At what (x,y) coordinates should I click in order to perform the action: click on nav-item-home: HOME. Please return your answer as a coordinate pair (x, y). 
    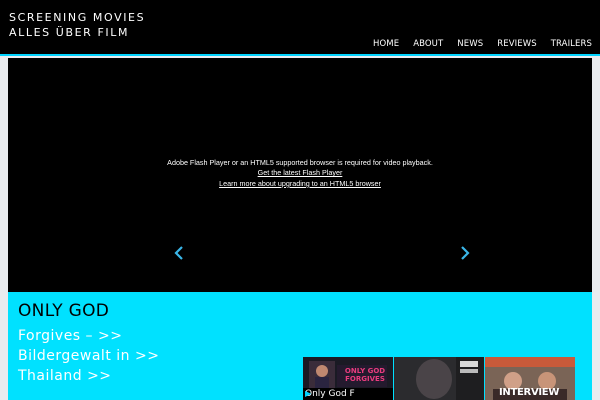
    Looking at the image, I should click on (389, 44).